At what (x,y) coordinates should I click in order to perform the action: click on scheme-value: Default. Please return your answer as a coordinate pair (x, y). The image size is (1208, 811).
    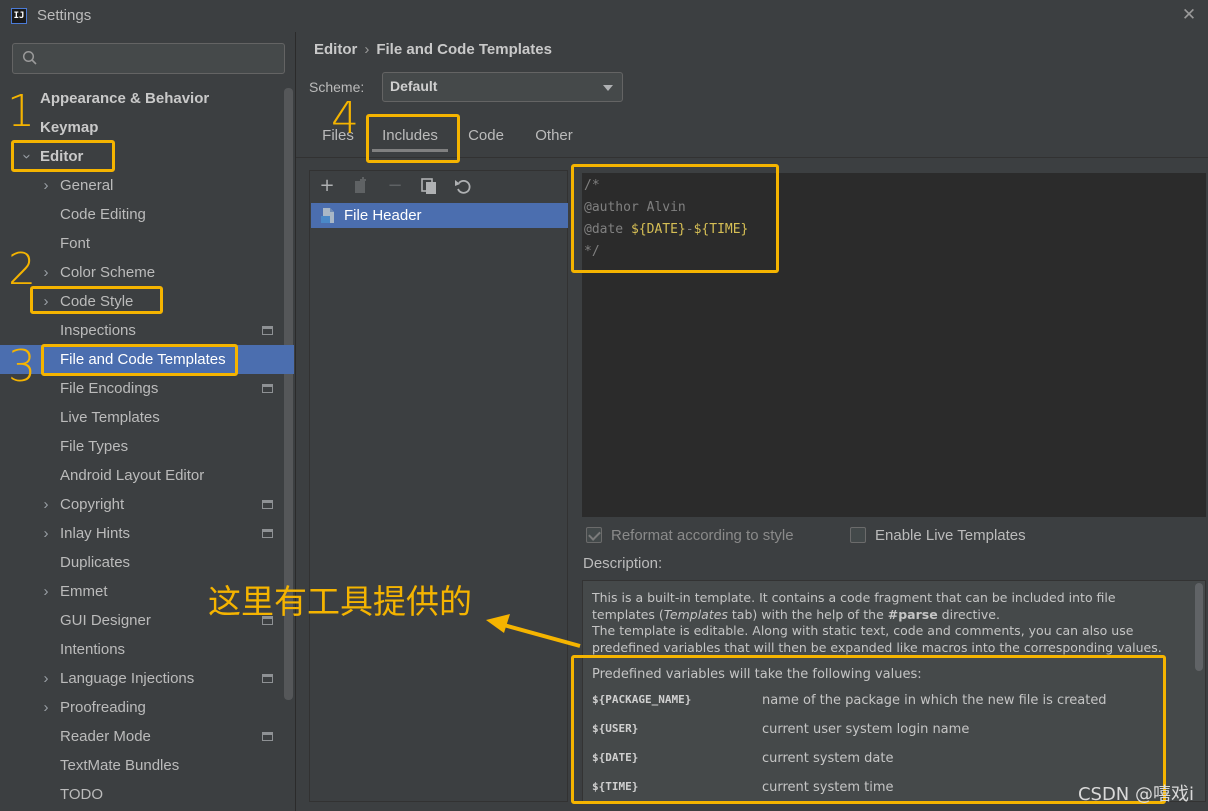
    Looking at the image, I should click on (414, 86).